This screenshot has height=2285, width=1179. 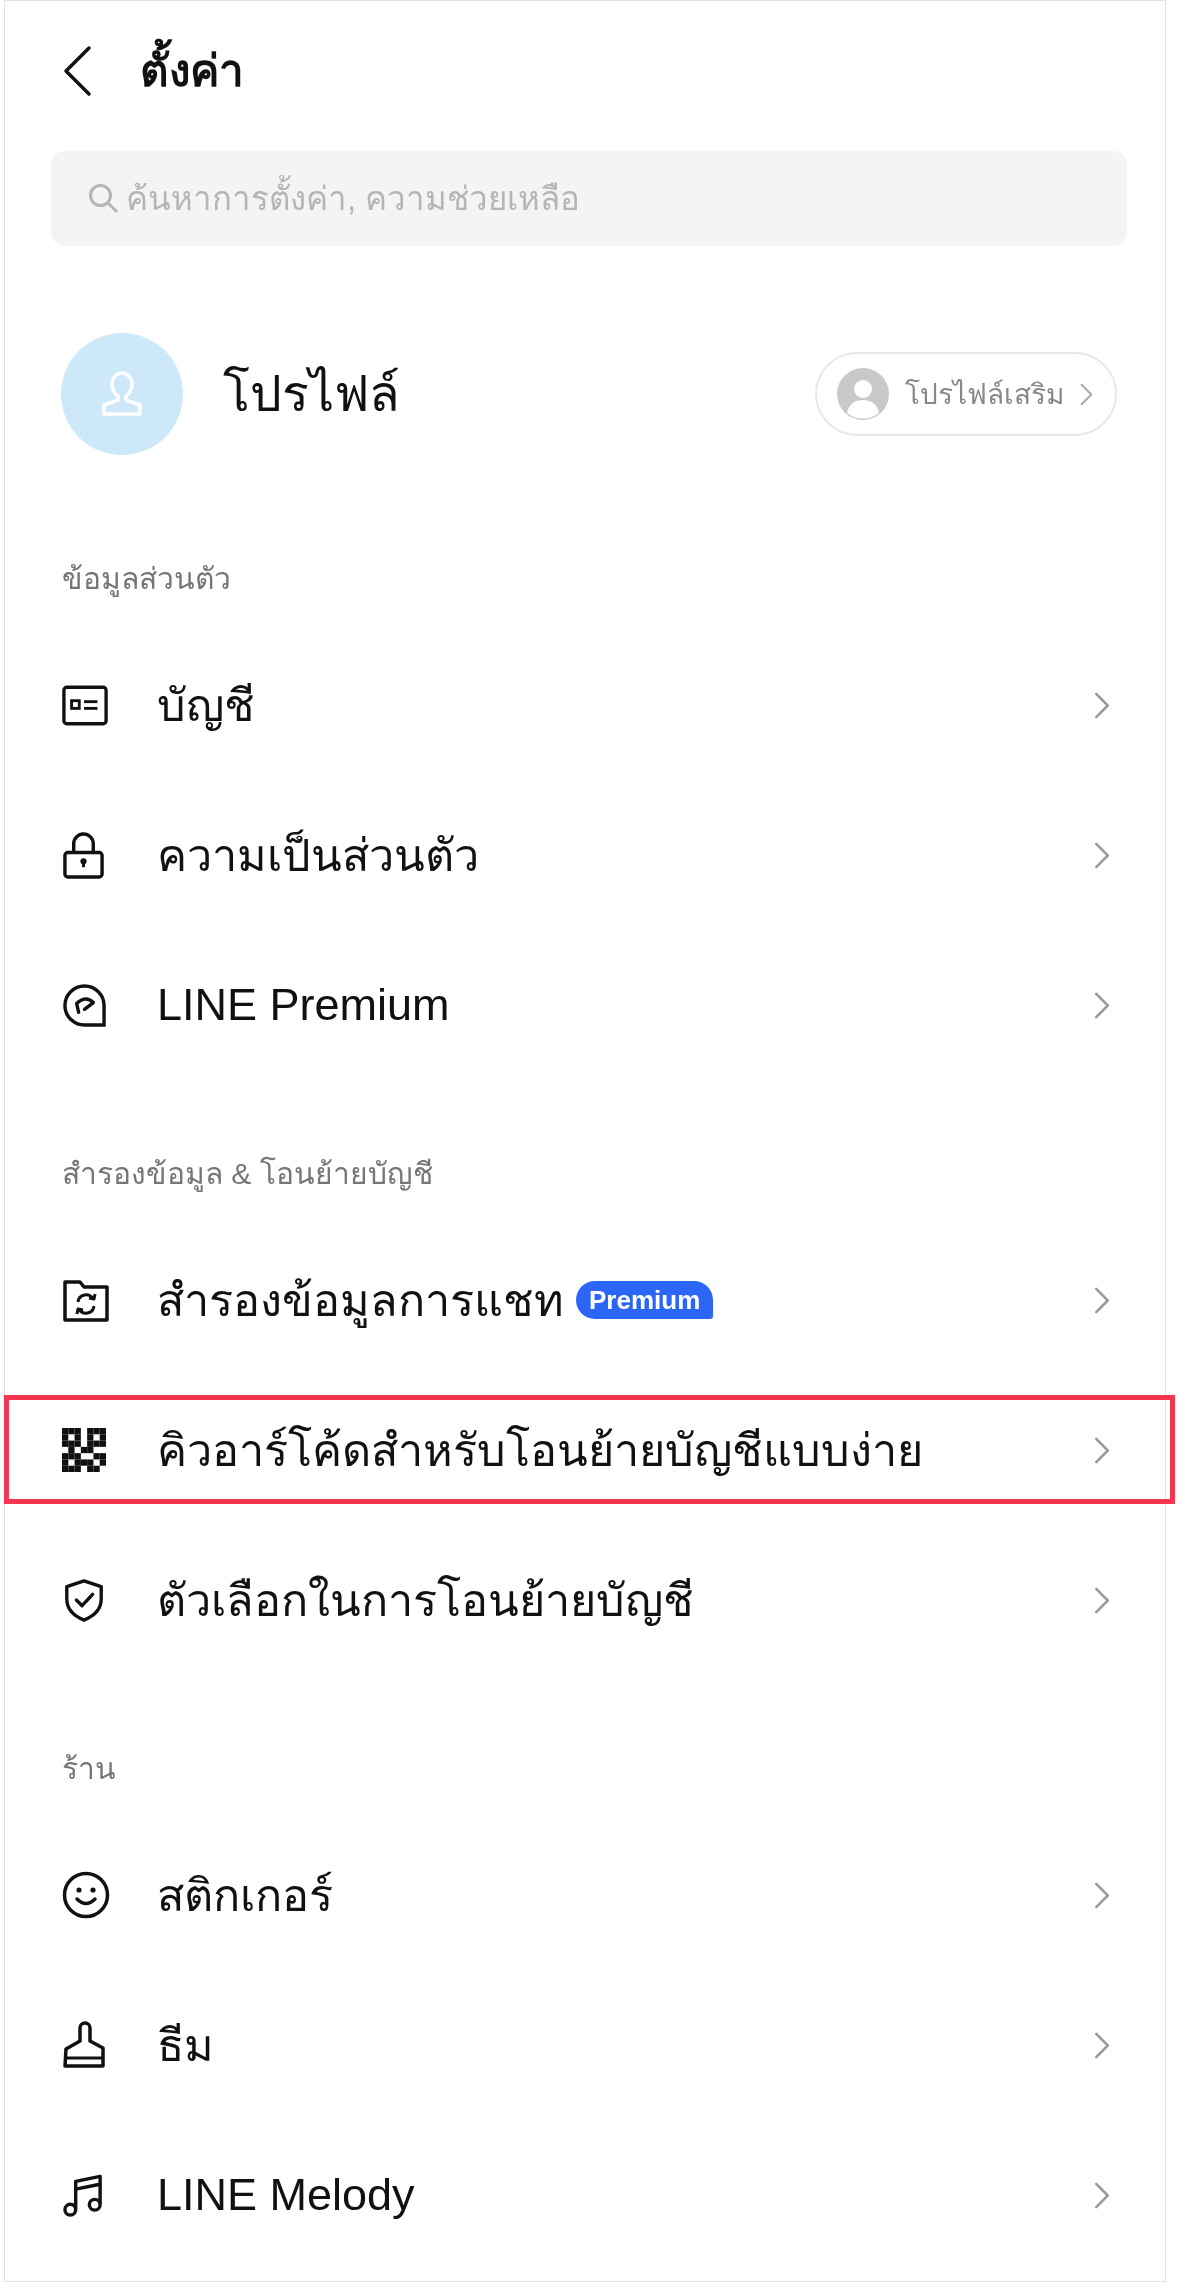 I want to click on settings-item: LINE Melody, so click(x=585, y=2195).